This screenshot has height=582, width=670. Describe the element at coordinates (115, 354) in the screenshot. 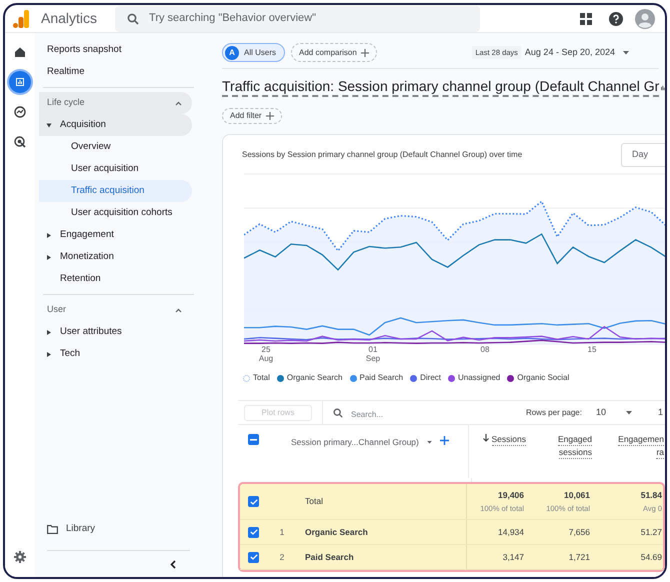

I see `nav-item: Tech` at that location.